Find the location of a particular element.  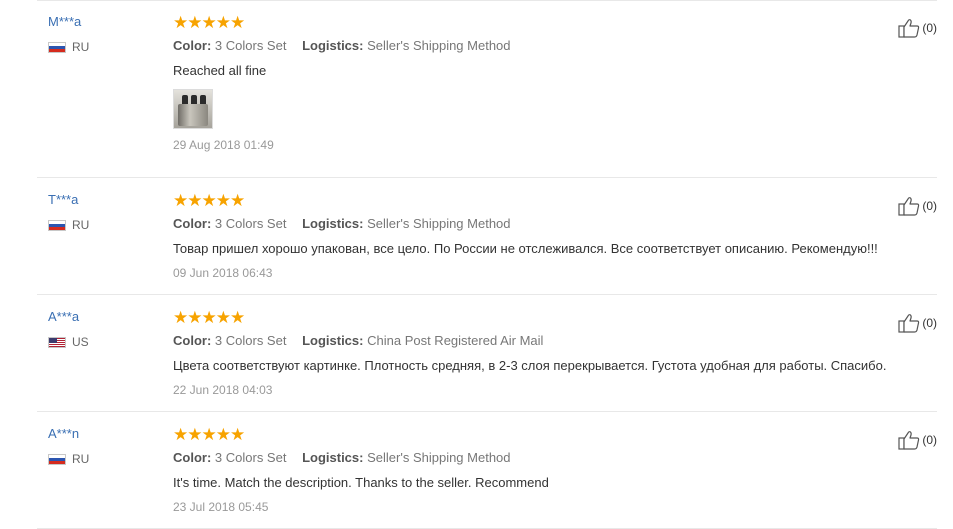

reviewer-info: A***a US is located at coordinates (68, 329).